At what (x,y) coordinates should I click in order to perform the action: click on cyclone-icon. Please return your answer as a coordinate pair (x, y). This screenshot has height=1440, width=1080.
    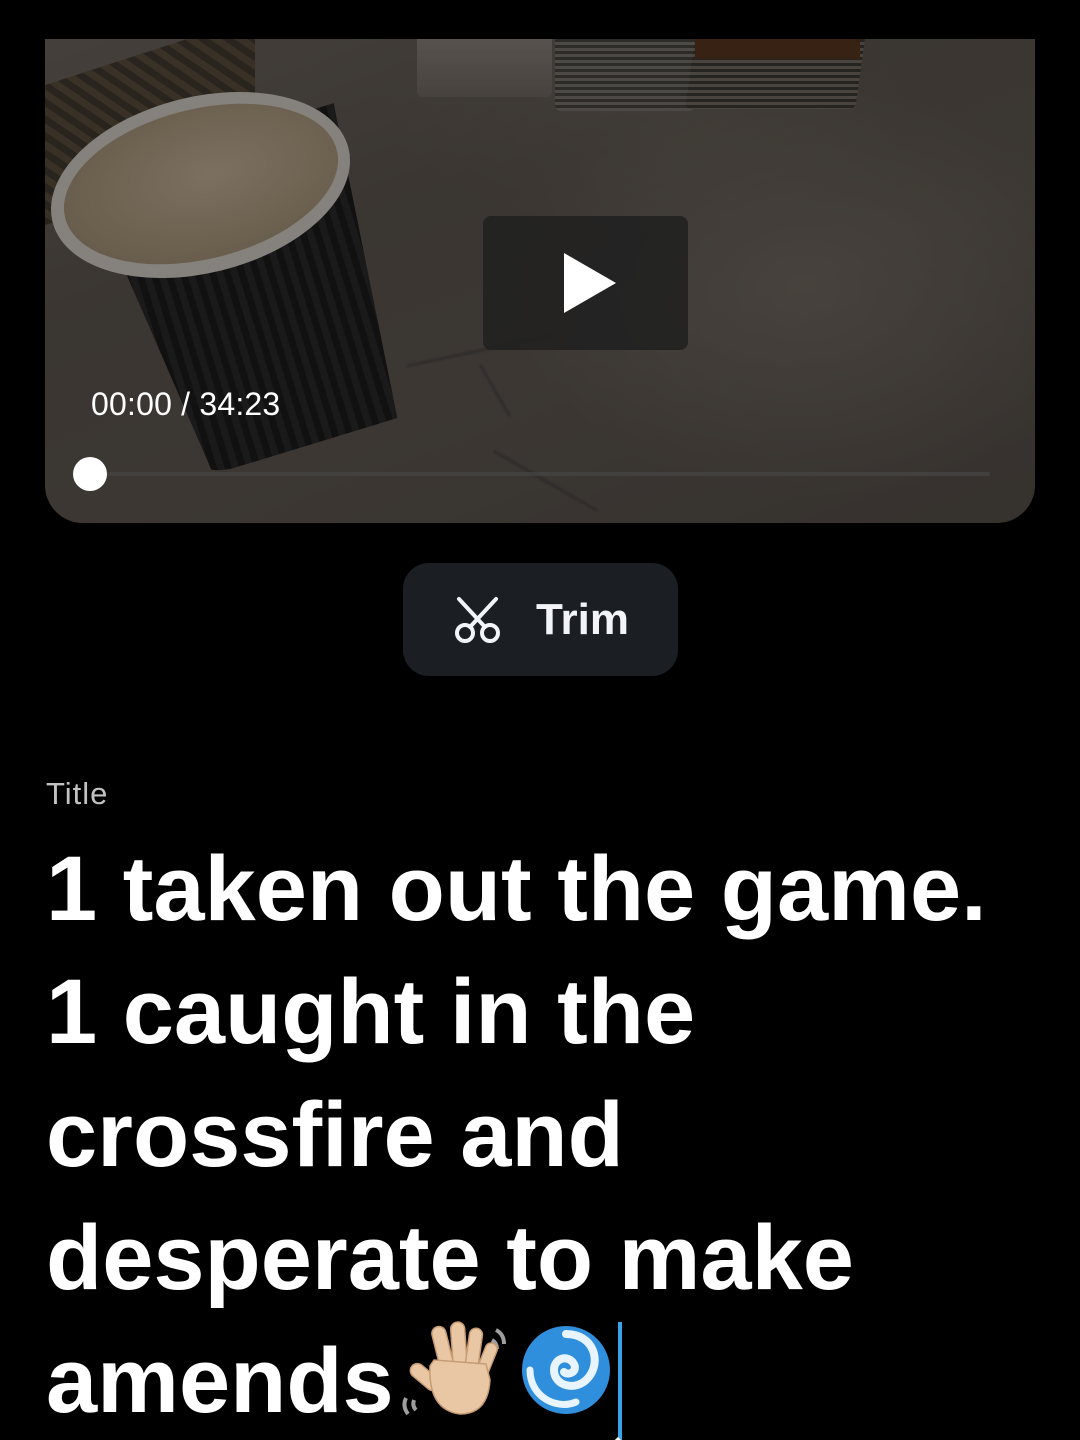
    Looking at the image, I should click on (566, 1370).